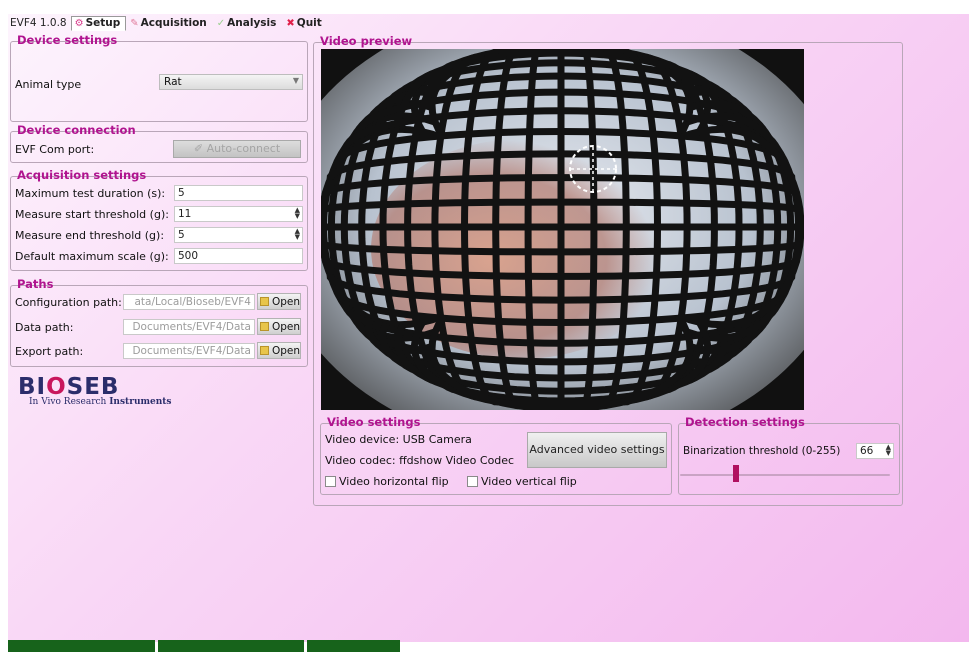 This screenshot has height=652, width=969. Describe the element at coordinates (736, 473) in the screenshot. I see `slider-thumb` at that location.